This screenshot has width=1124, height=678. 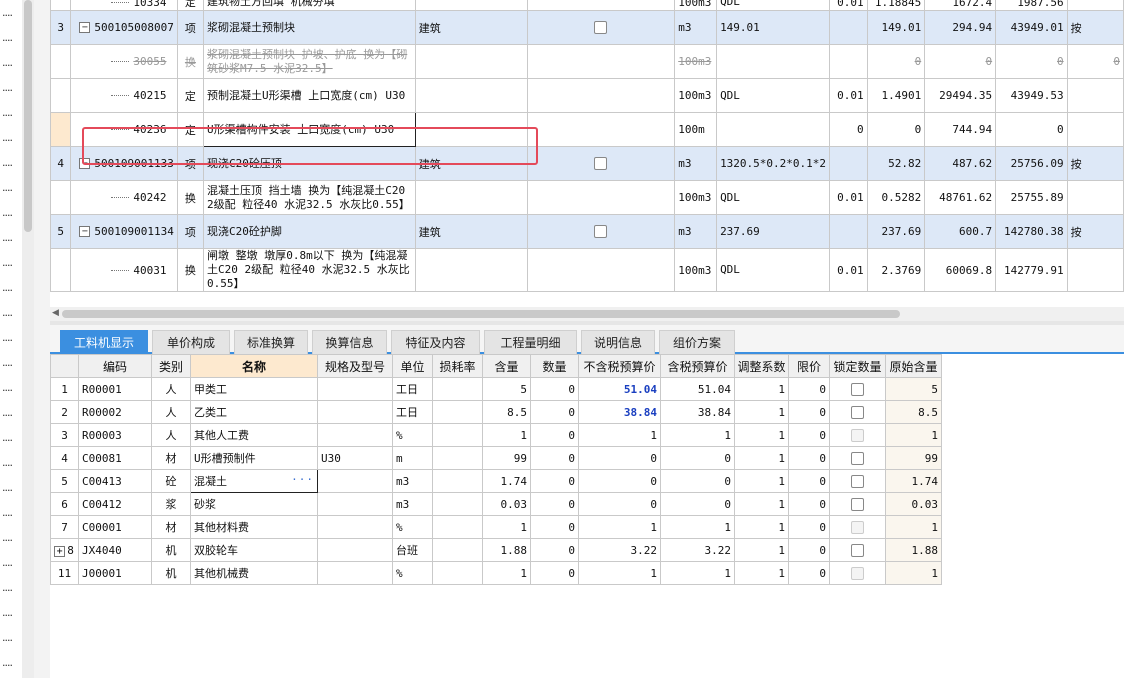 What do you see at coordinates (28, 116) in the screenshot?
I see `scrollbar-thumb` at bounding box center [28, 116].